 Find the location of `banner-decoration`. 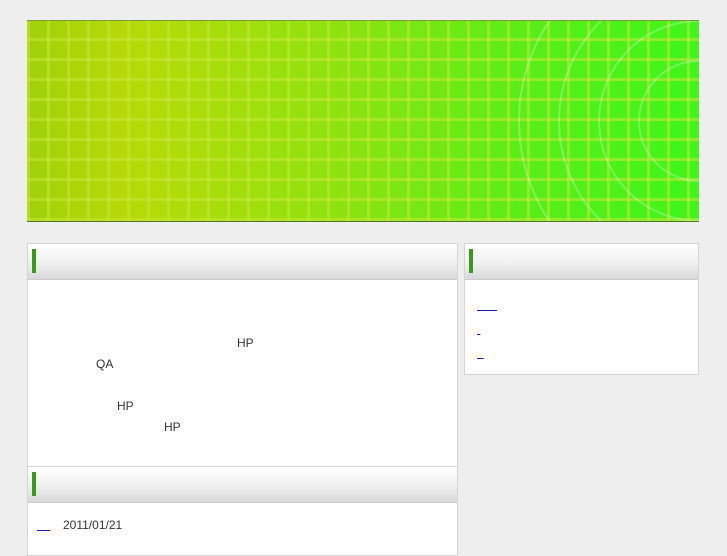

banner-decoration is located at coordinates (608, 121).